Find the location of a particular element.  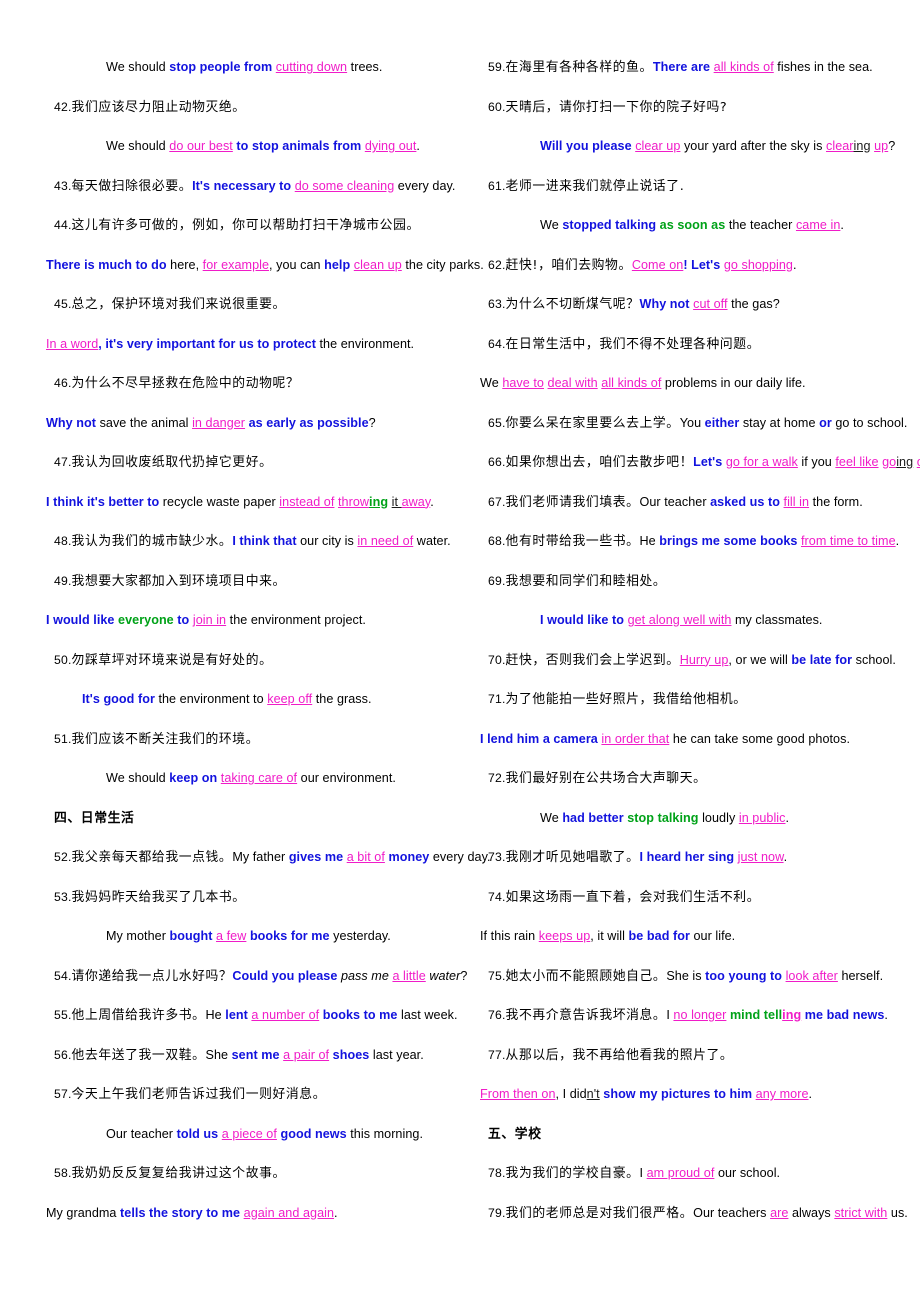

text-run: problems in our daily life. is located at coordinates (733, 383).